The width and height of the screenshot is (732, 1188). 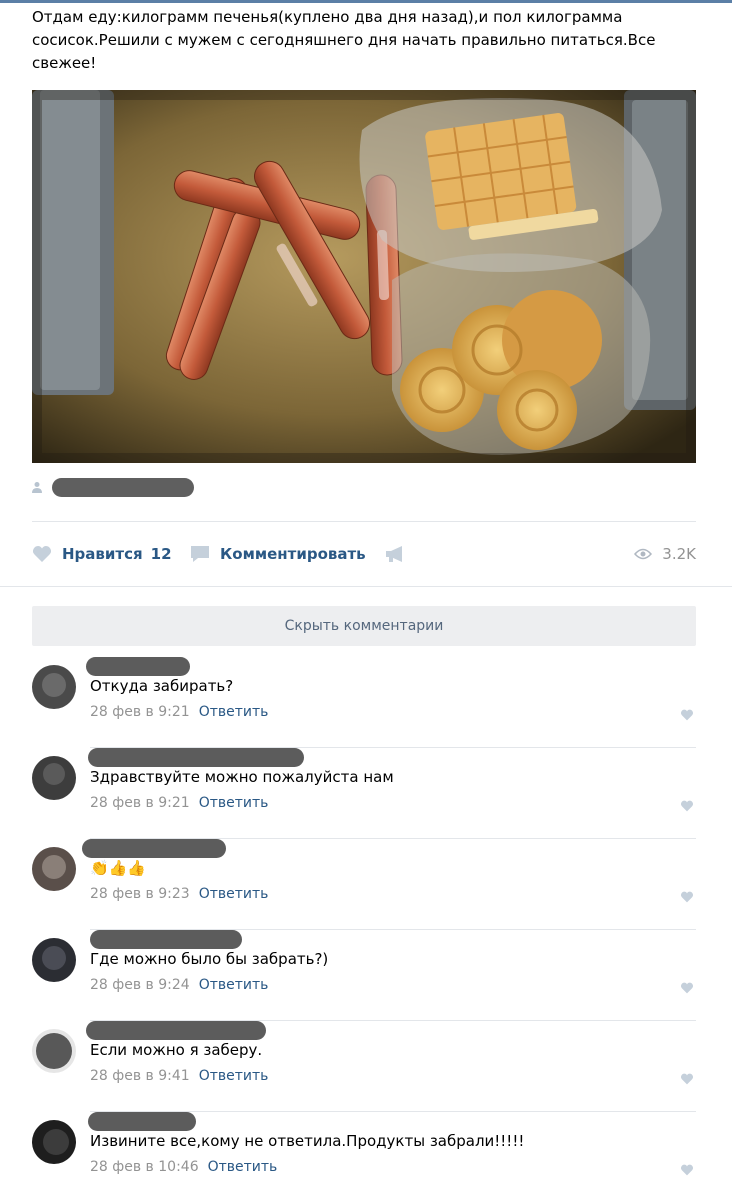 I want to click on comment-text: Если можно я заберу., so click(x=176, y=1050).